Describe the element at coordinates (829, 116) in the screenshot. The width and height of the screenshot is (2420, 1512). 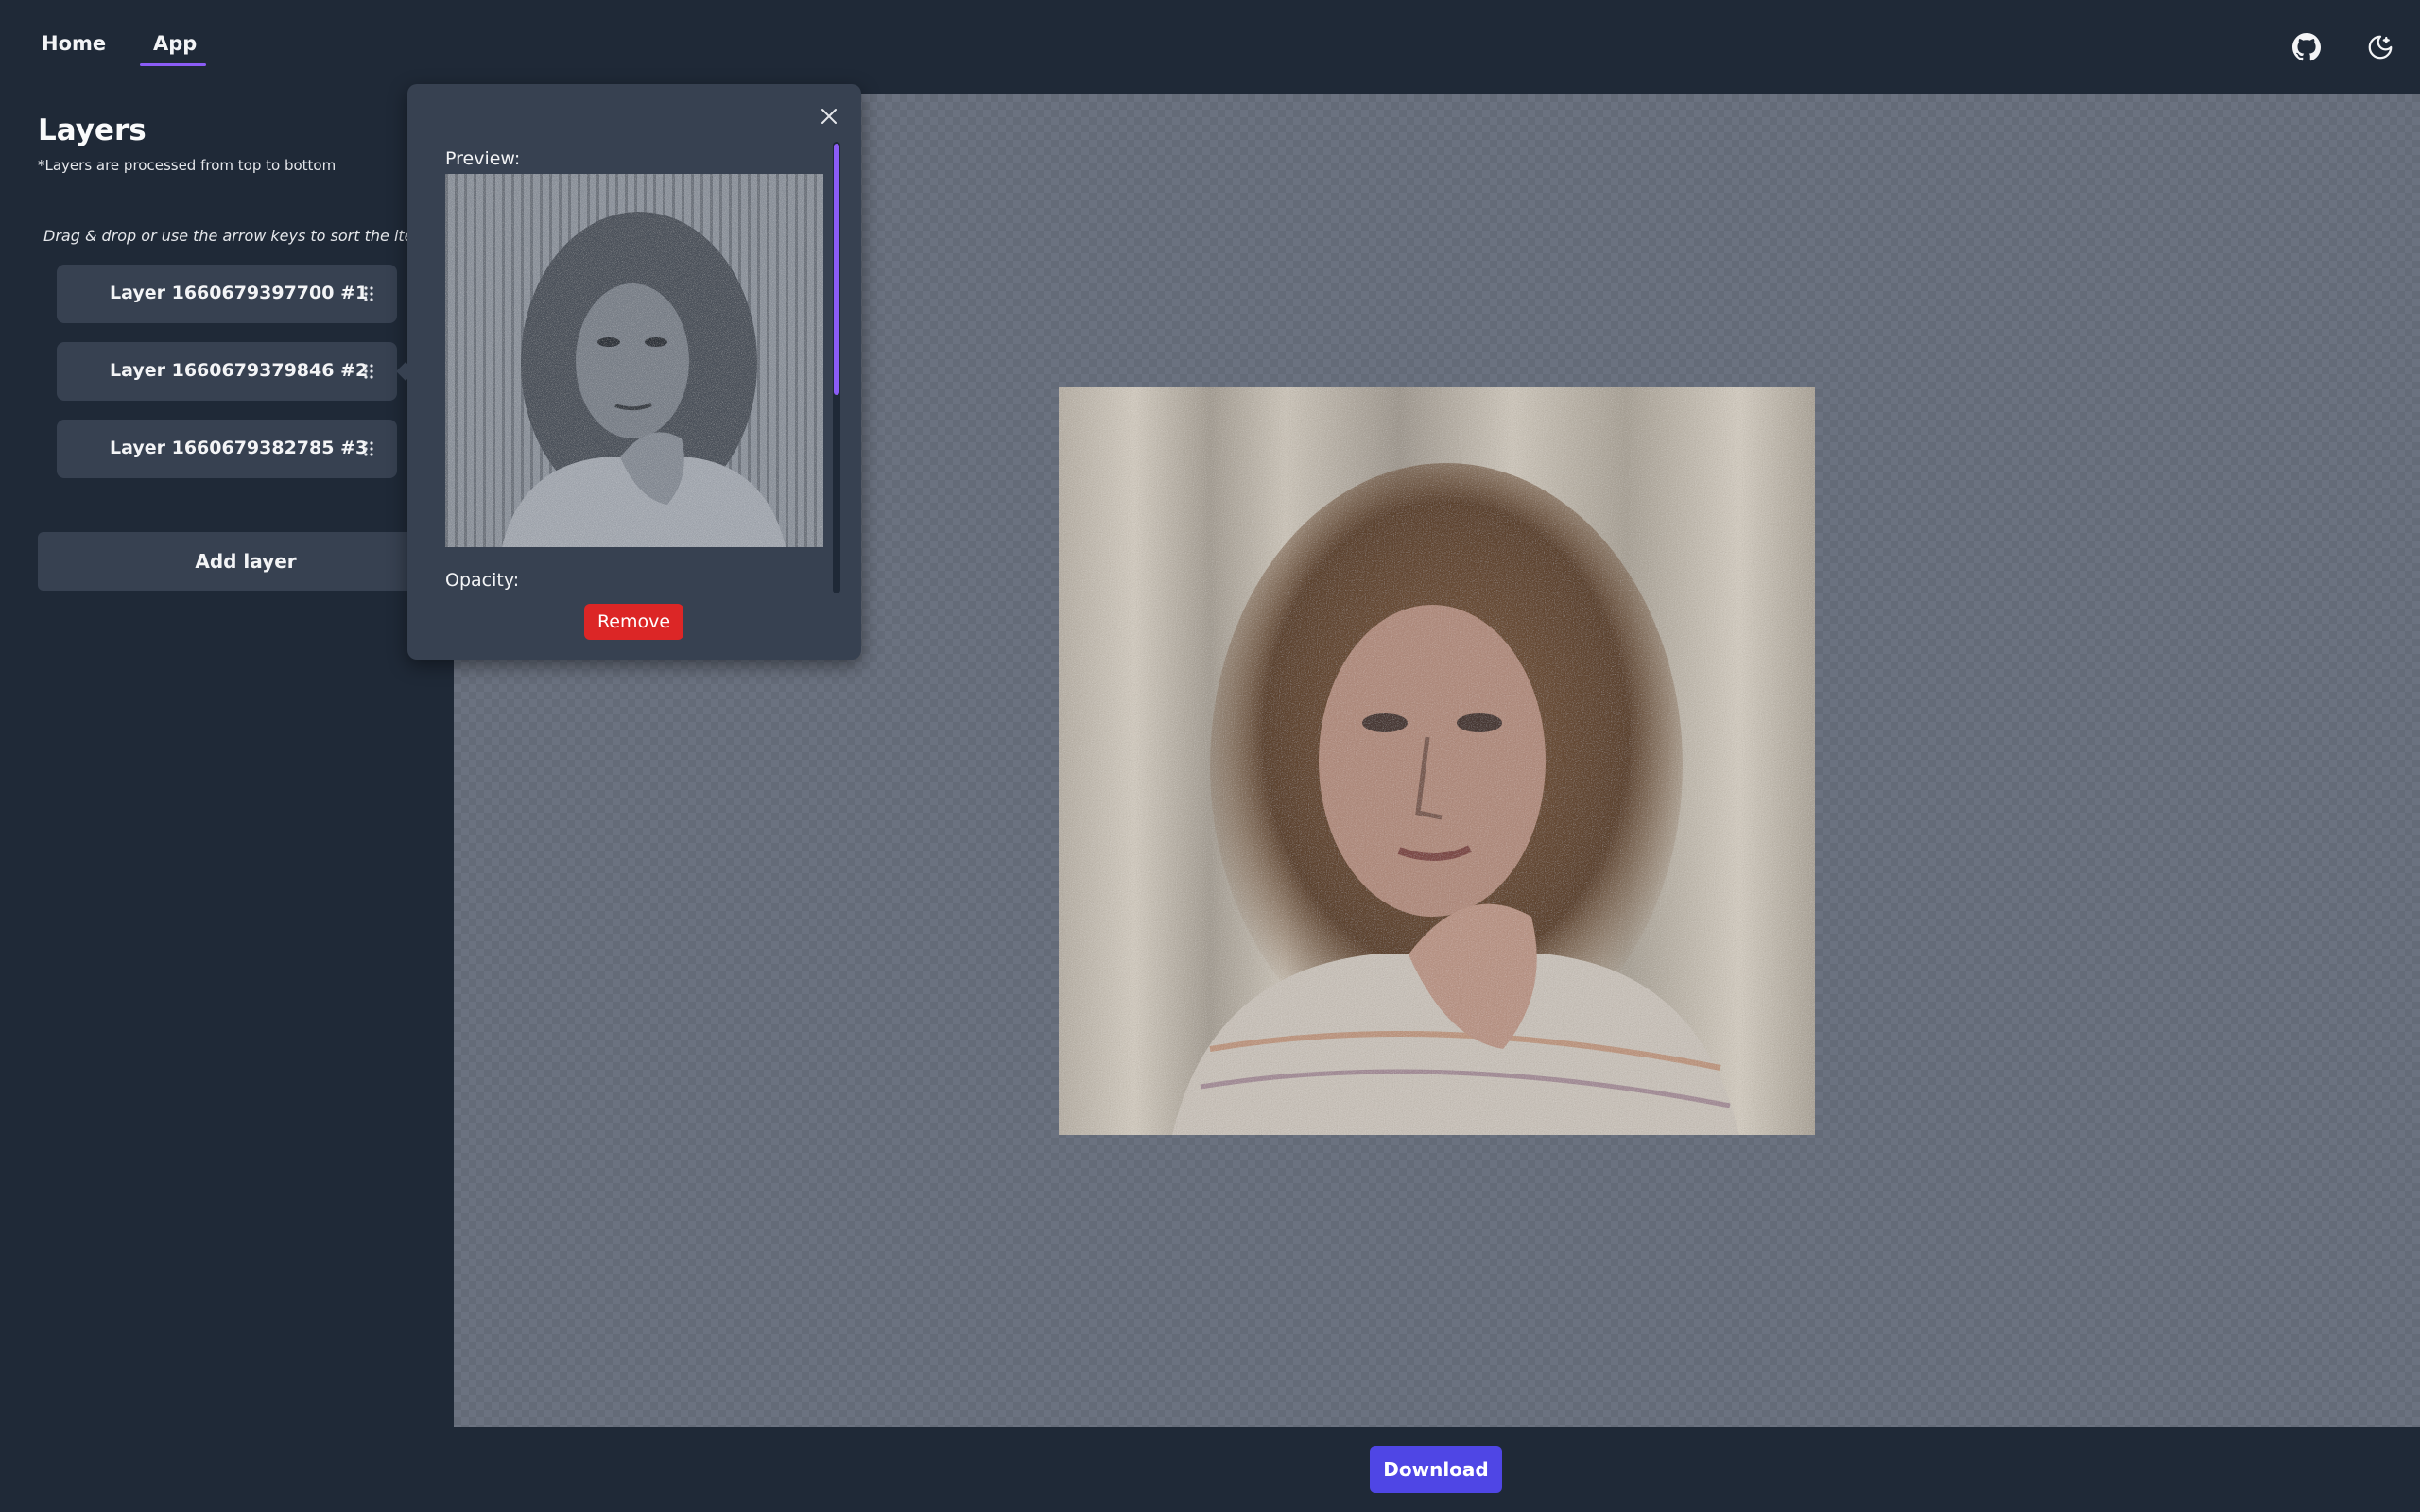
I see `close-icon` at that location.